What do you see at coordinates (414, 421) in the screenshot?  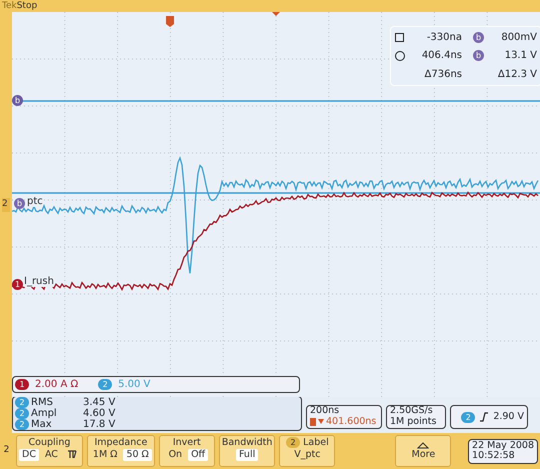 I see `record-length: 1M points` at bounding box center [414, 421].